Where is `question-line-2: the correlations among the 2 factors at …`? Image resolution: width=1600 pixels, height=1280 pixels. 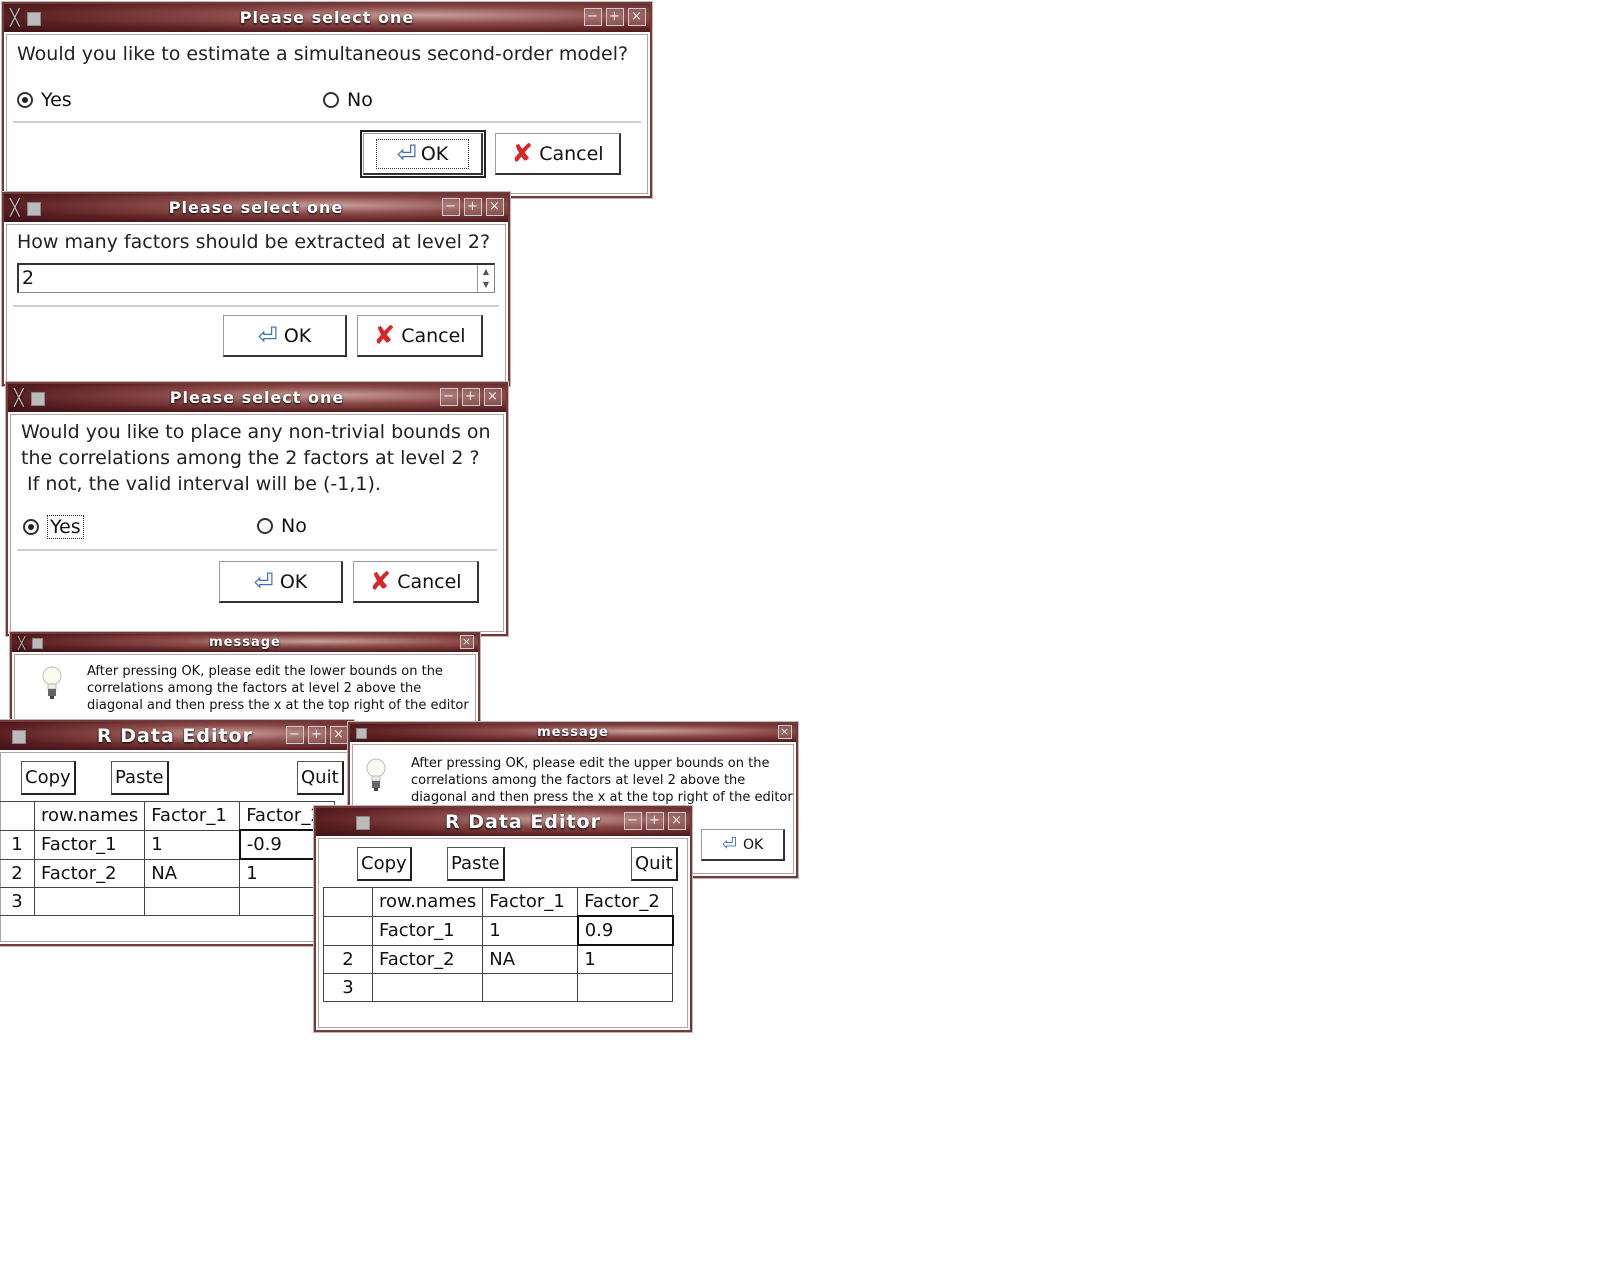
question-line-2: the correlations among the 2 factors at … is located at coordinates (250, 458).